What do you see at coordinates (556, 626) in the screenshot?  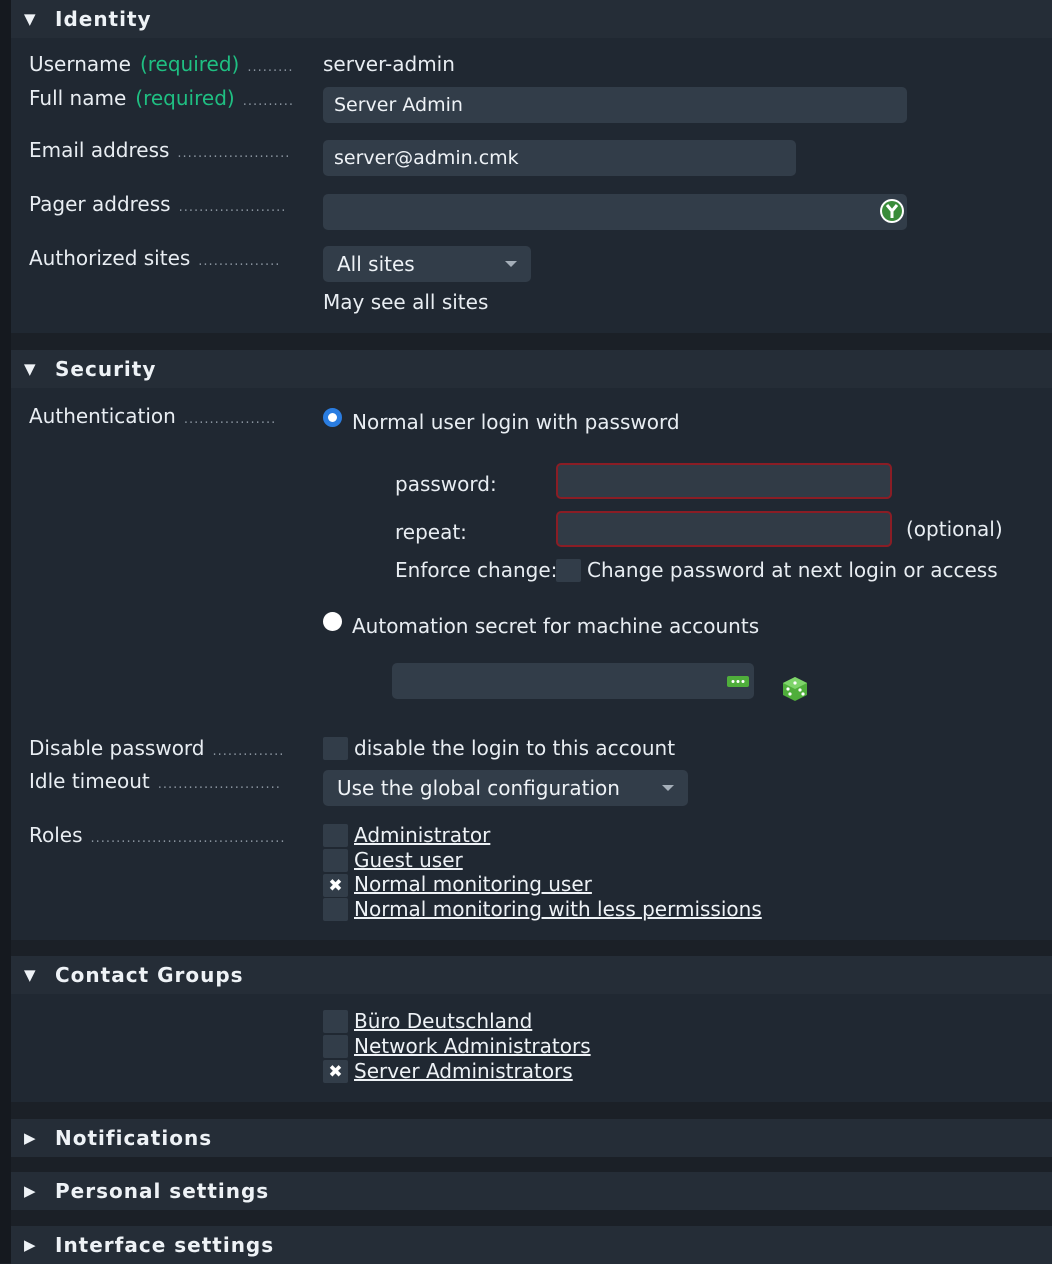 I see `automation-secret-label: Automation secret for machine accounts` at bounding box center [556, 626].